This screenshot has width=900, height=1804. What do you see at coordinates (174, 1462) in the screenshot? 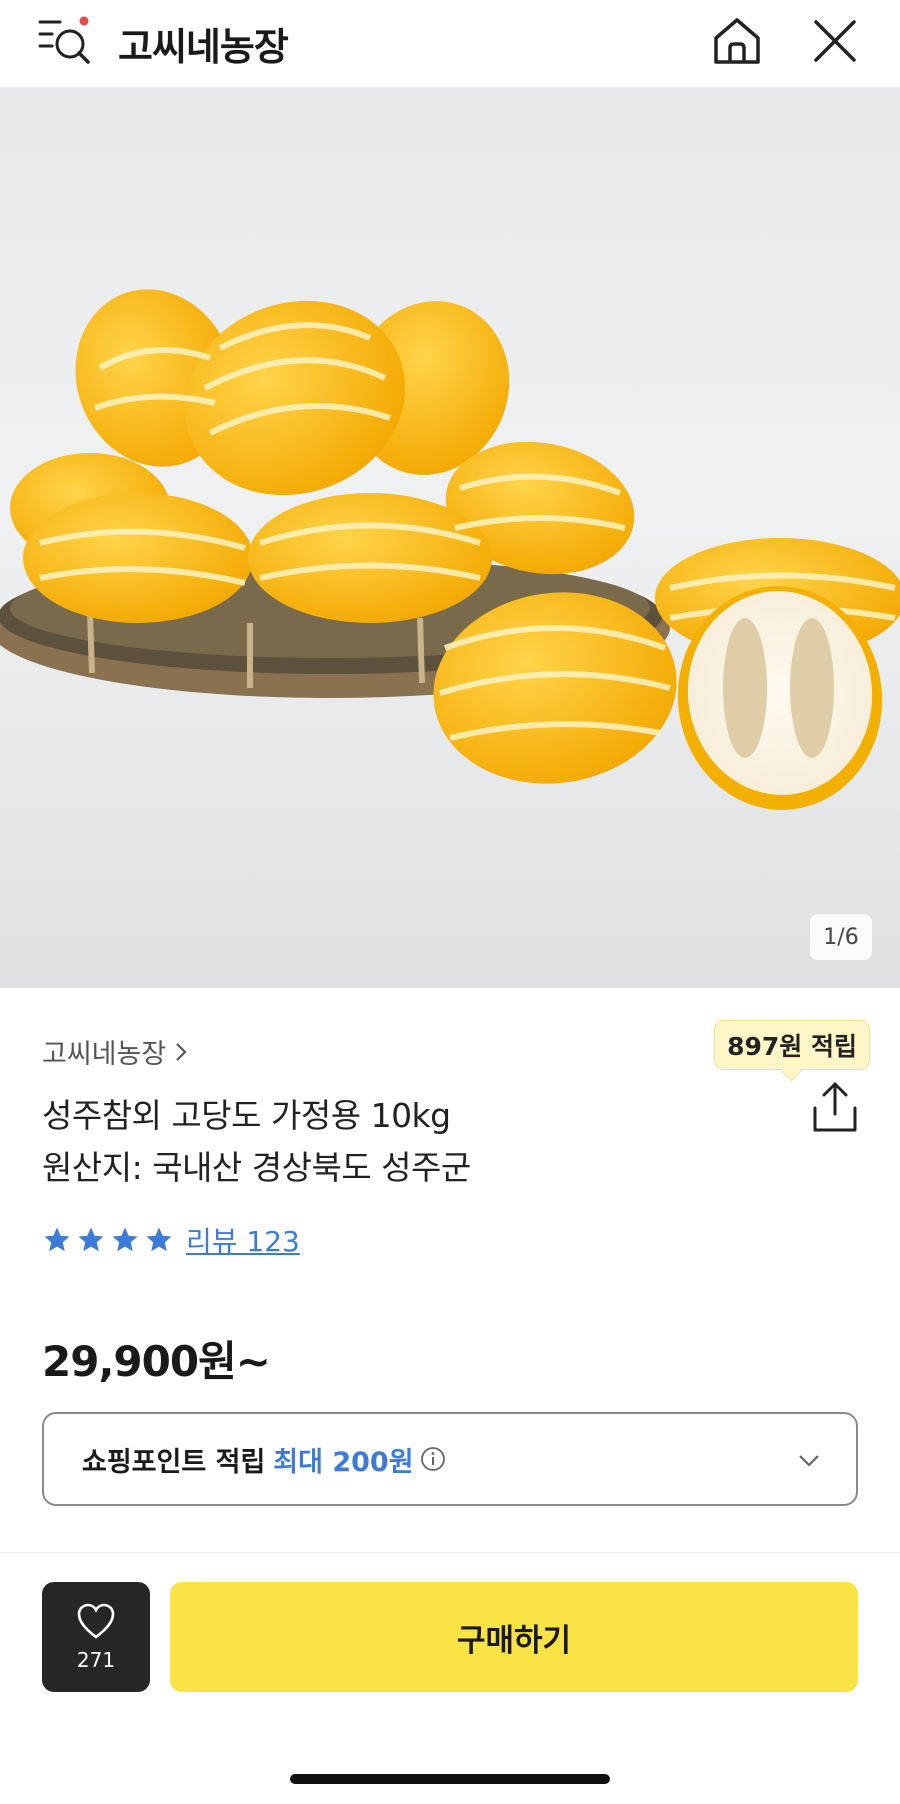
I see `points-label: 쇼핑포인트 적립` at bounding box center [174, 1462].